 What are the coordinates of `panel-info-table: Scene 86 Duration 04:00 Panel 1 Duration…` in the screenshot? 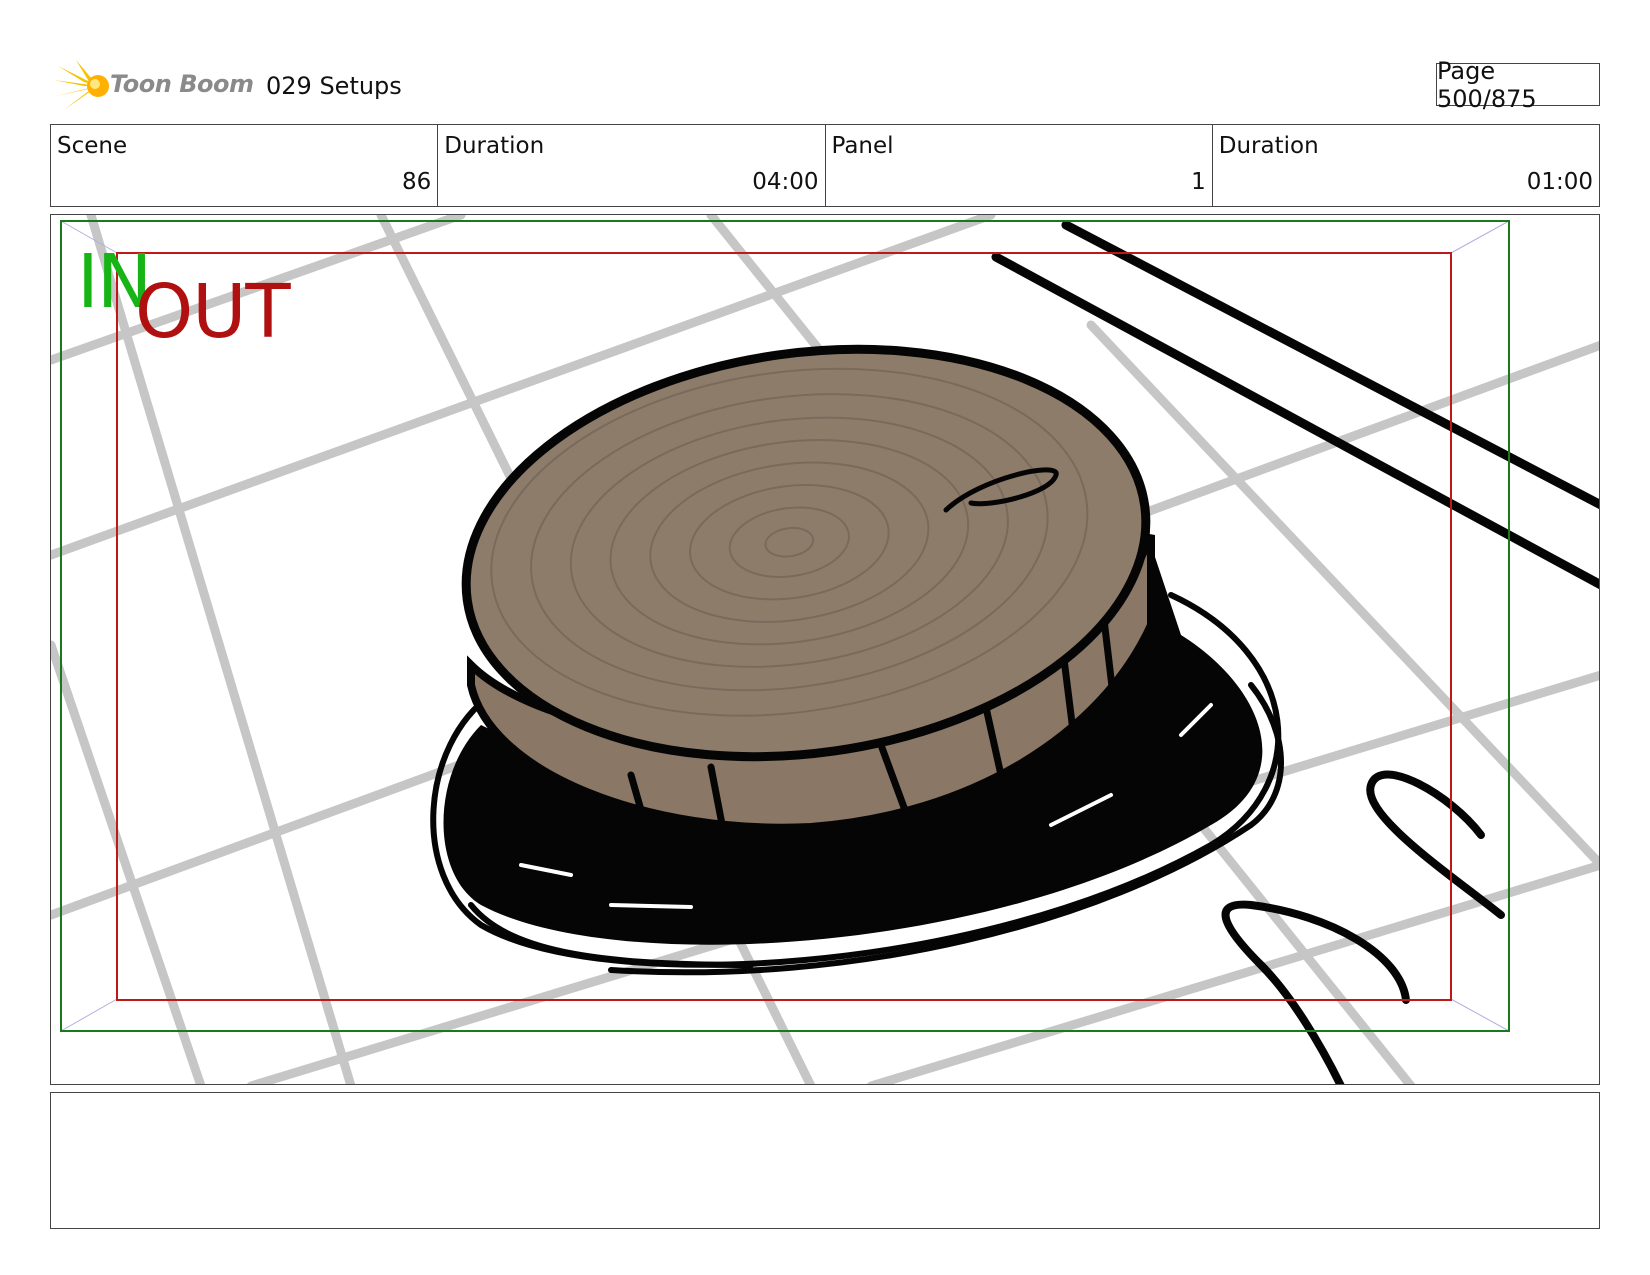 It's located at (825, 165).